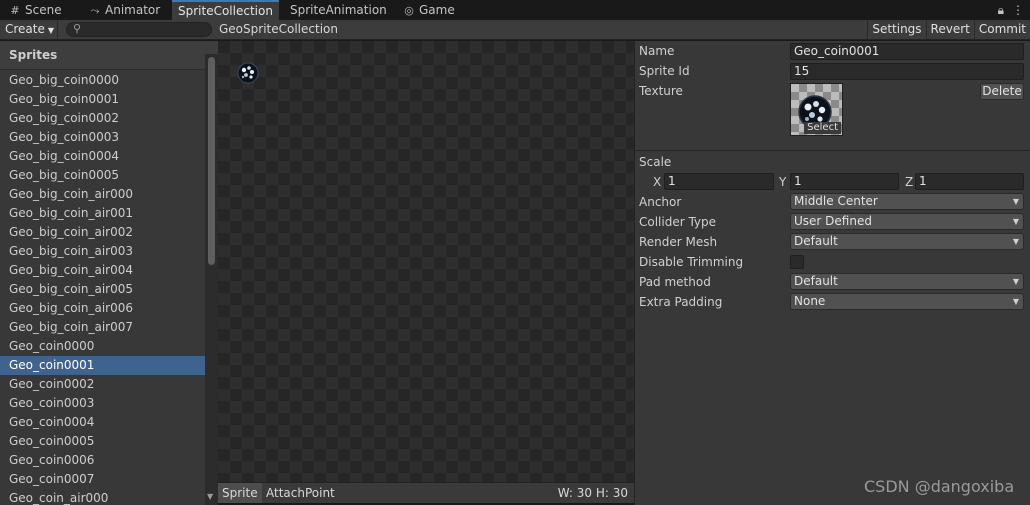  Describe the element at coordinates (102, 422) in the screenshot. I see `sprite-list-item: Geo_coin0004` at that location.